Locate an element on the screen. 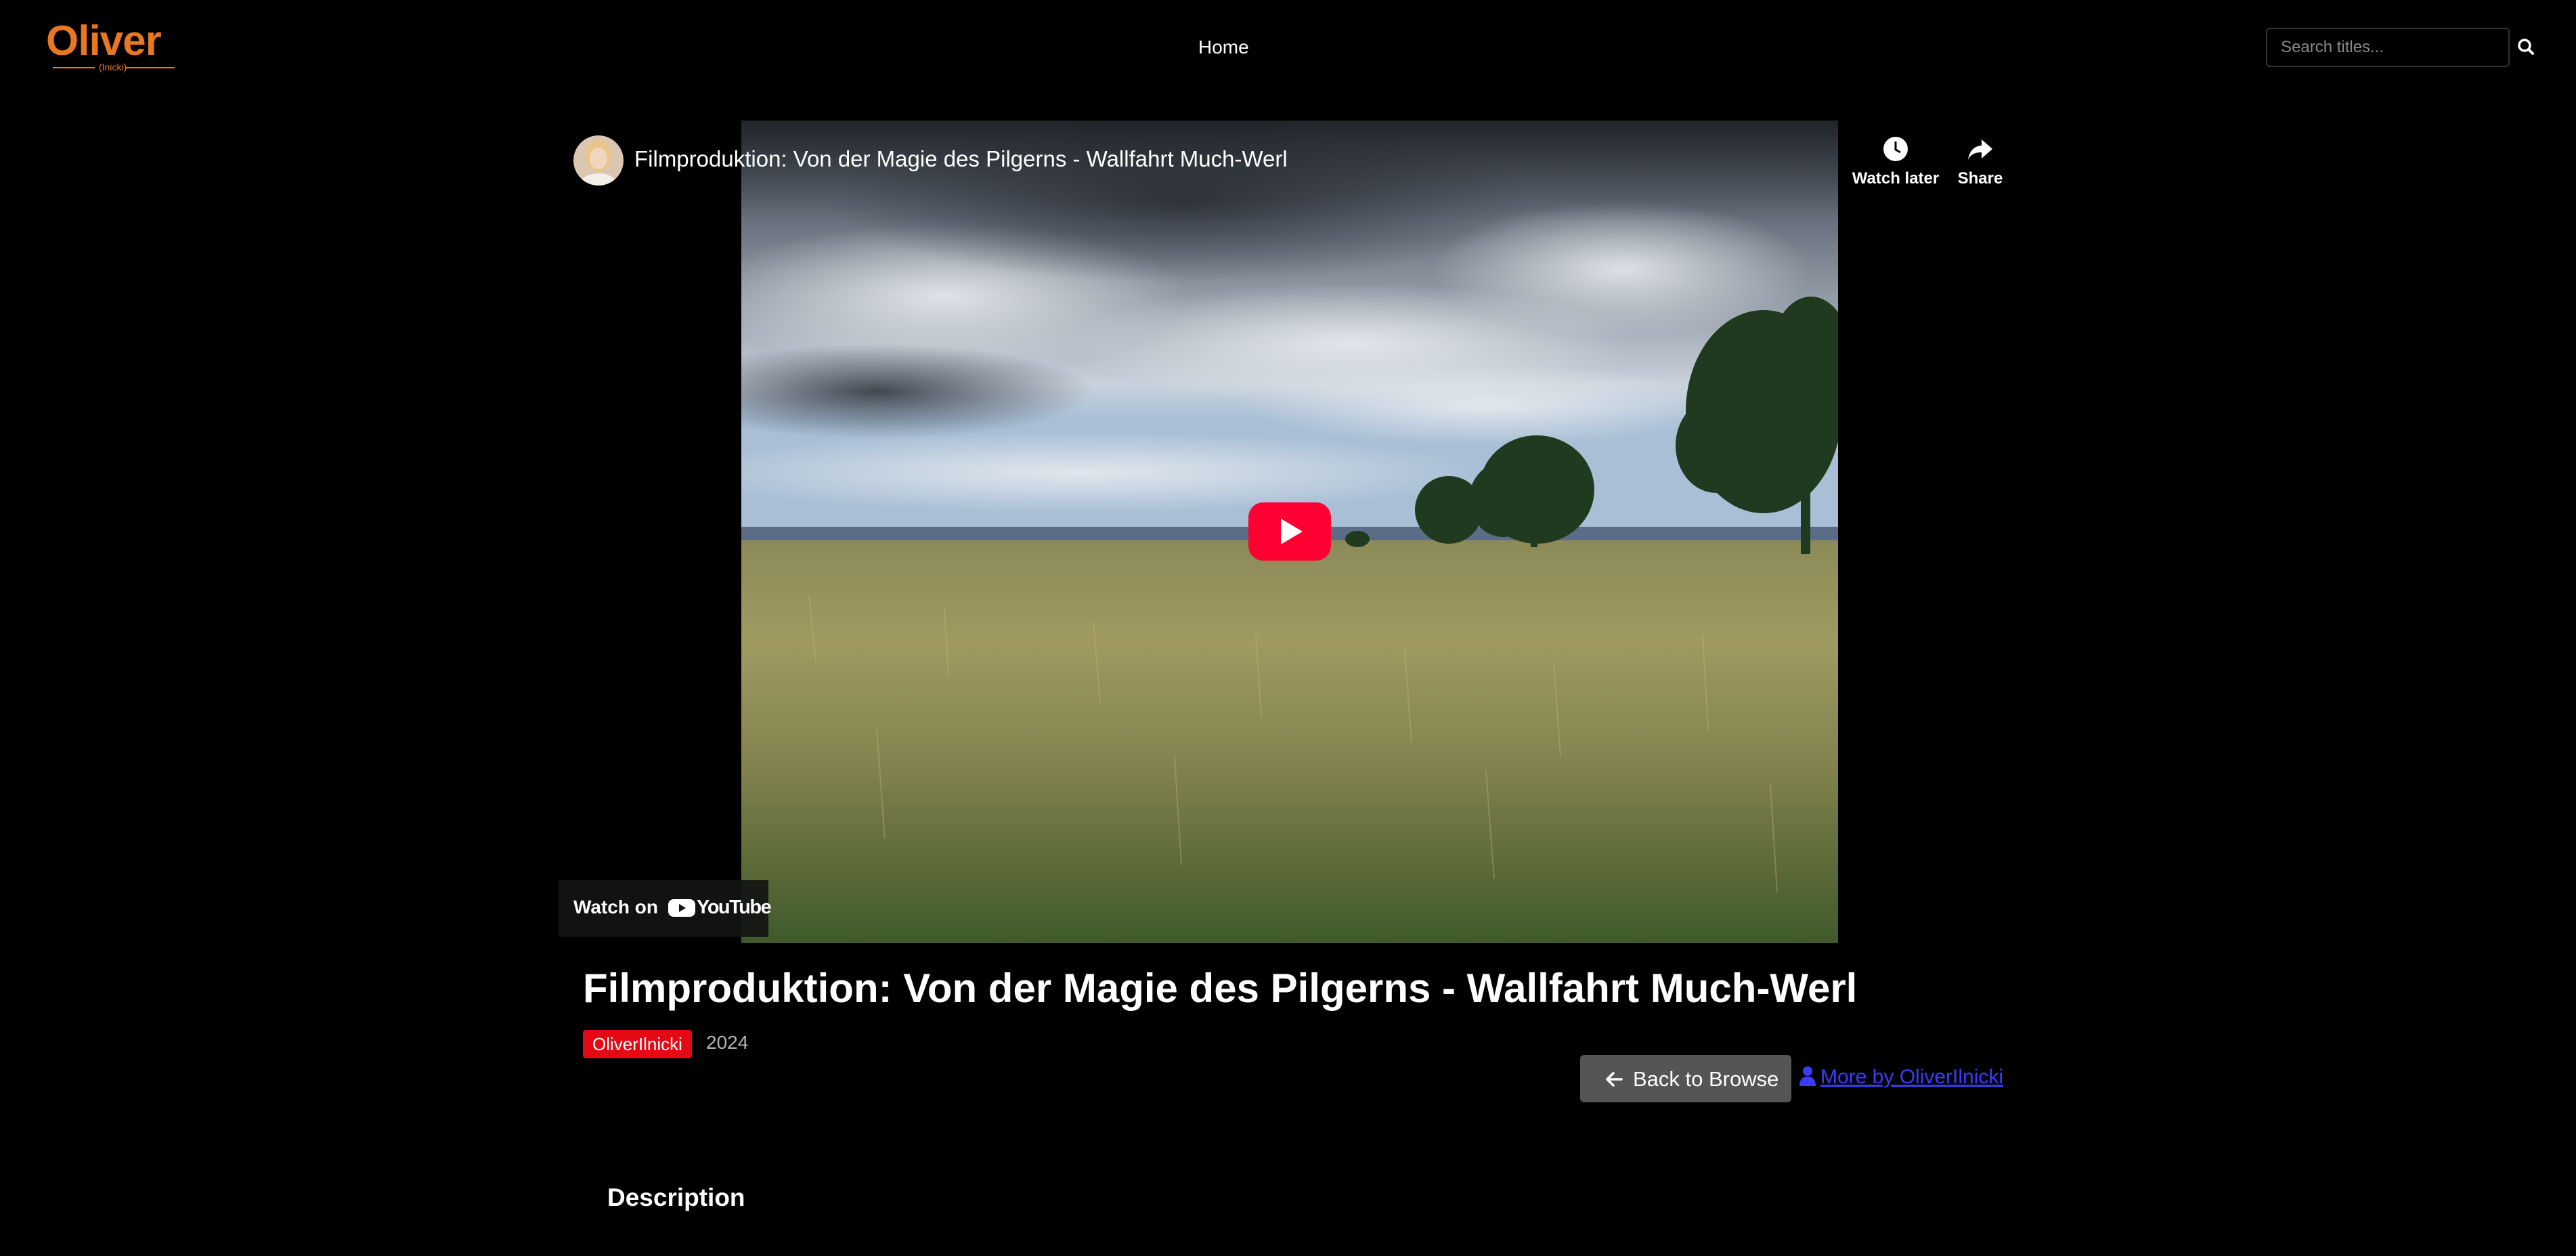 The height and width of the screenshot is (1256, 2576). play-icon is located at coordinates (1289, 531).